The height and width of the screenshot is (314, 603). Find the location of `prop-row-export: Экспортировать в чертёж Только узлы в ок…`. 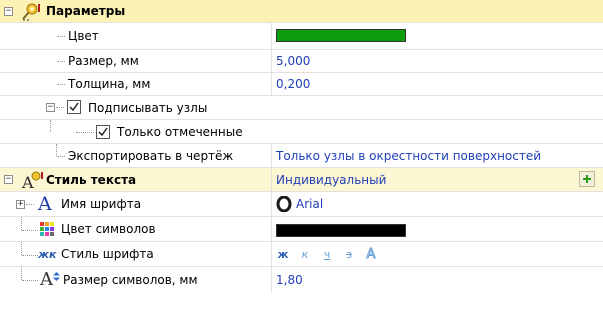

prop-row-export: Экспортировать в чертёж Только узлы в ок… is located at coordinates (301, 156).